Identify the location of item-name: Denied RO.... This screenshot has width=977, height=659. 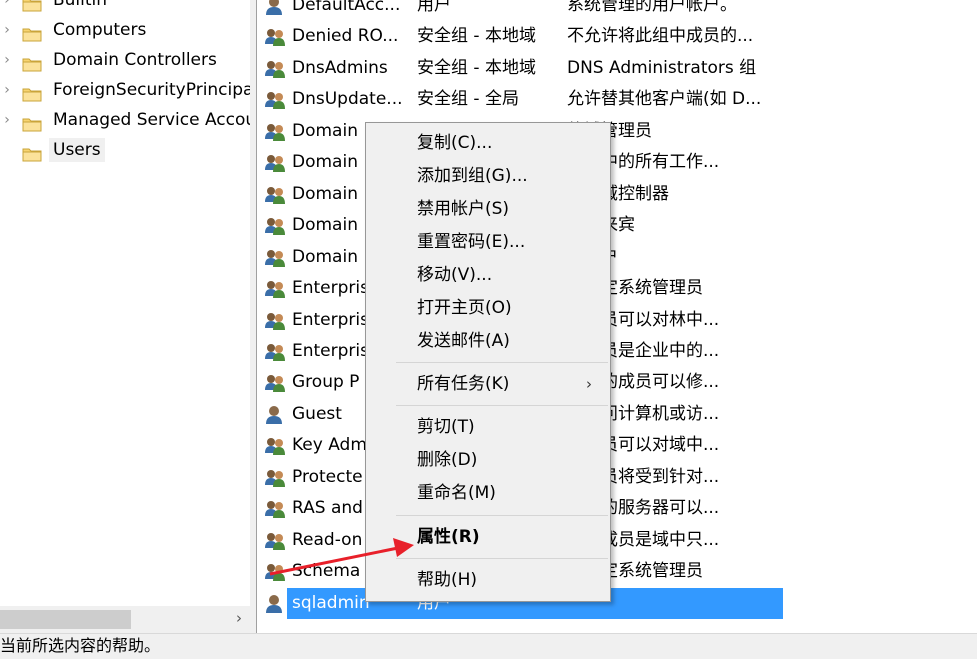
(345, 36).